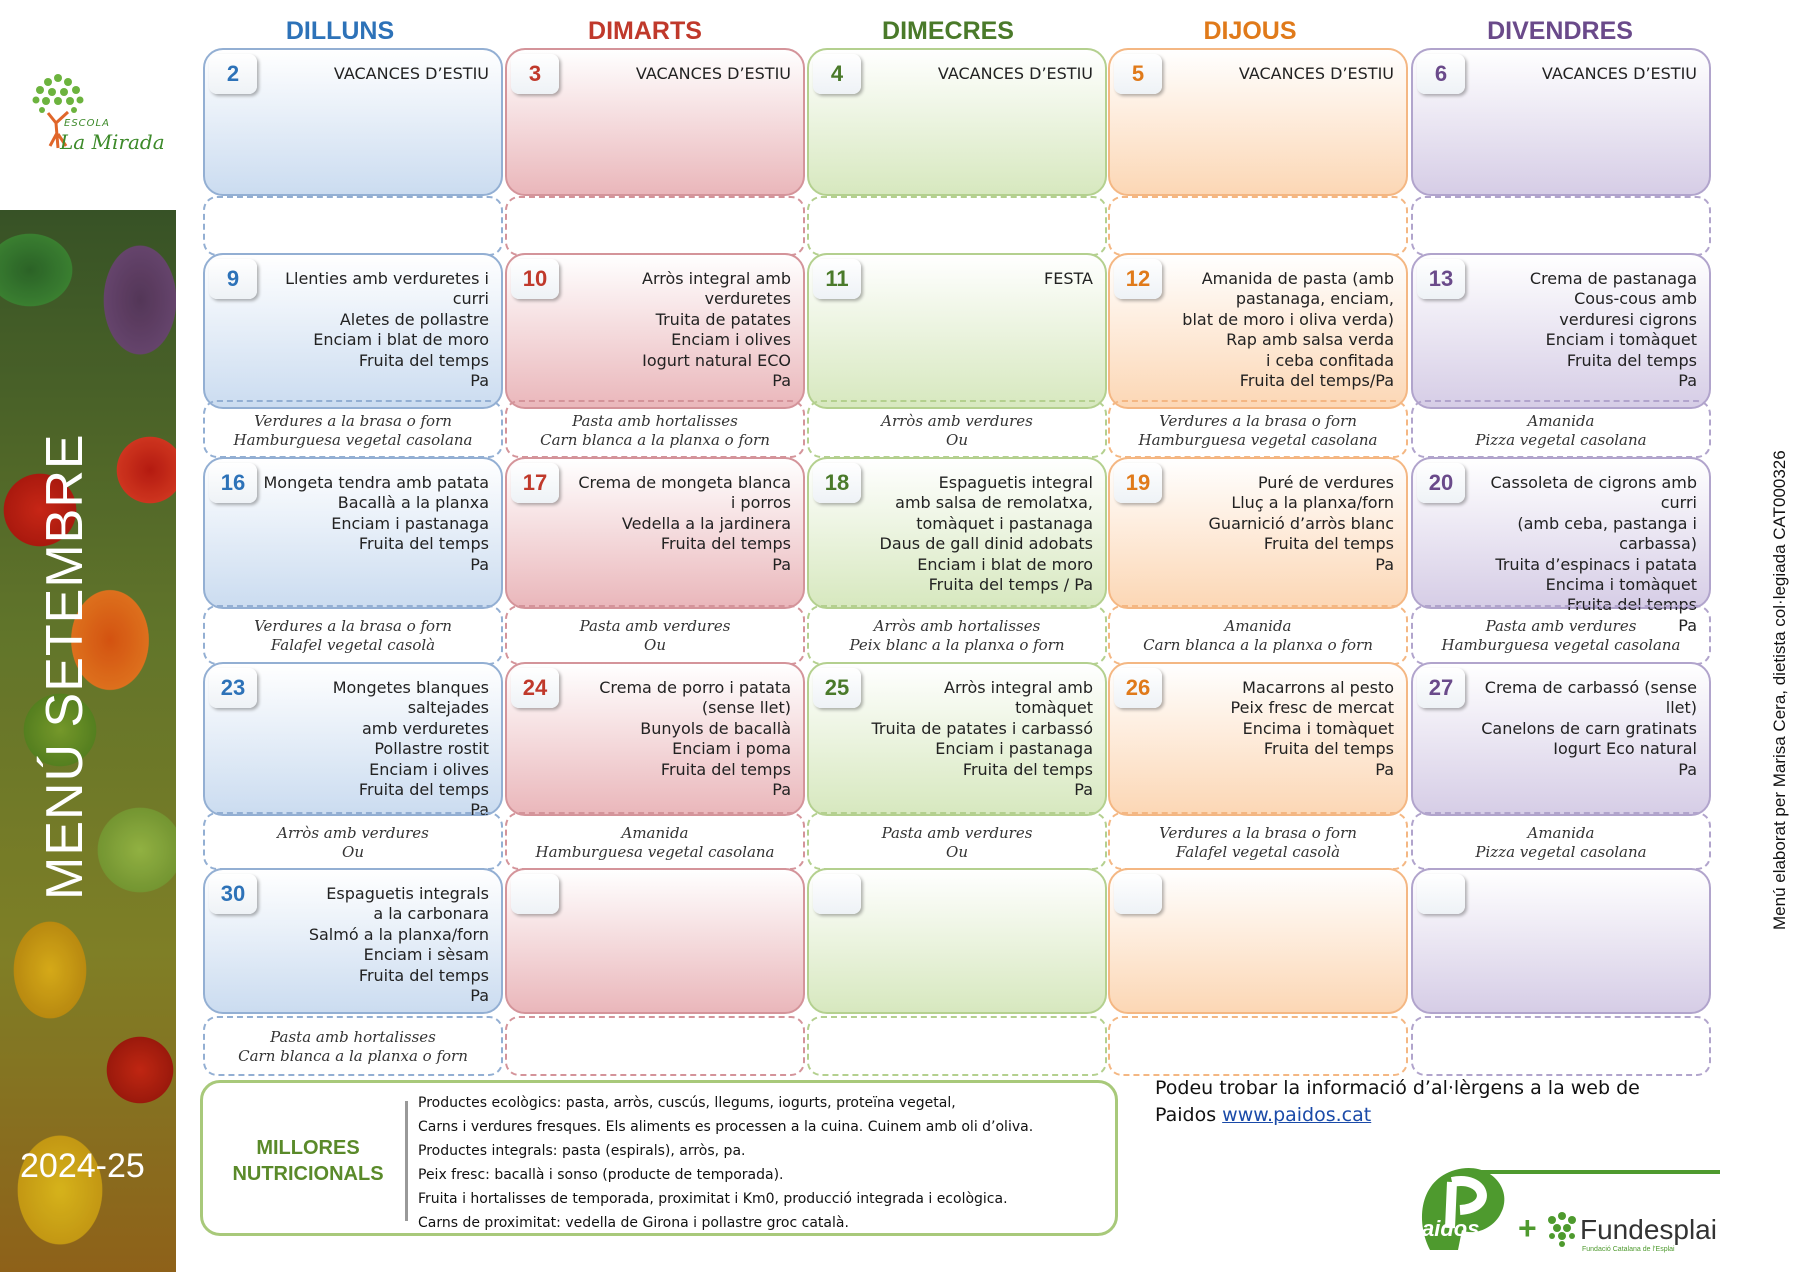 This screenshot has height=1272, width=1796. I want to click on fundesplai-logo-text: Fundesplai, so click(1648, 1229).